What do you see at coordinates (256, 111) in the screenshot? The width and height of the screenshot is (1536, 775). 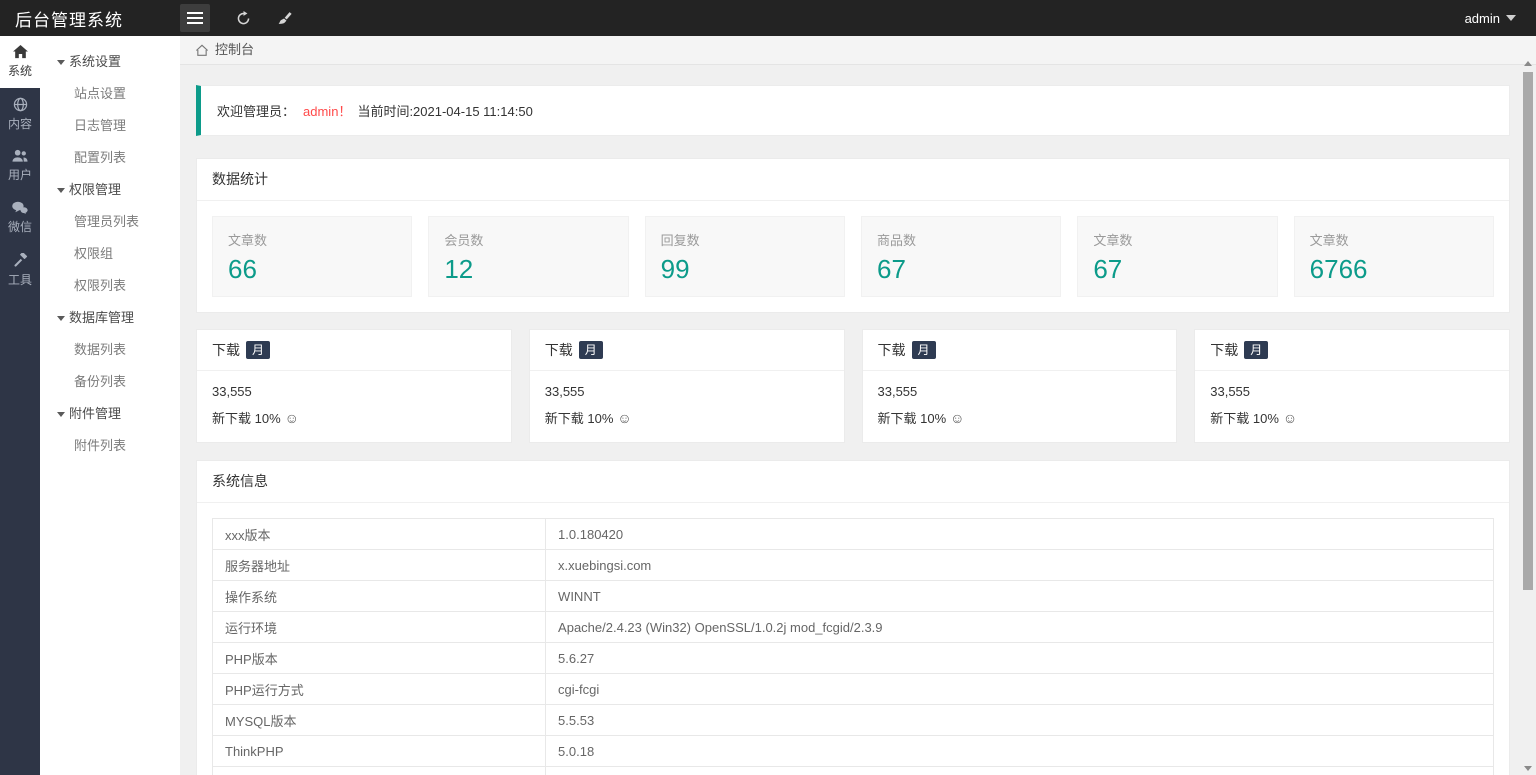 I see `welcome-prefix: 欢迎管理员：` at bounding box center [256, 111].